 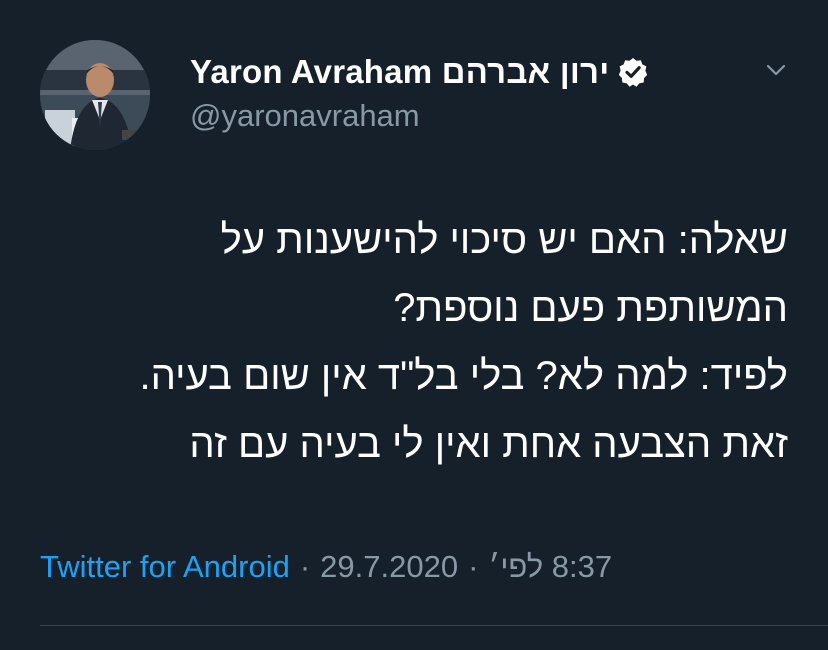 What do you see at coordinates (504, 240) in the screenshot?
I see `tweet-line: שאלה: האם יש סיכוי להישענות על` at bounding box center [504, 240].